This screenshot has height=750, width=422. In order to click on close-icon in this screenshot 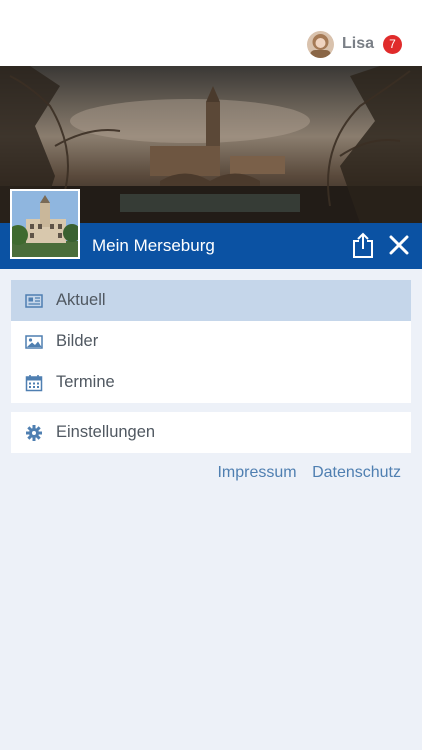, I will do `click(399, 245)`.